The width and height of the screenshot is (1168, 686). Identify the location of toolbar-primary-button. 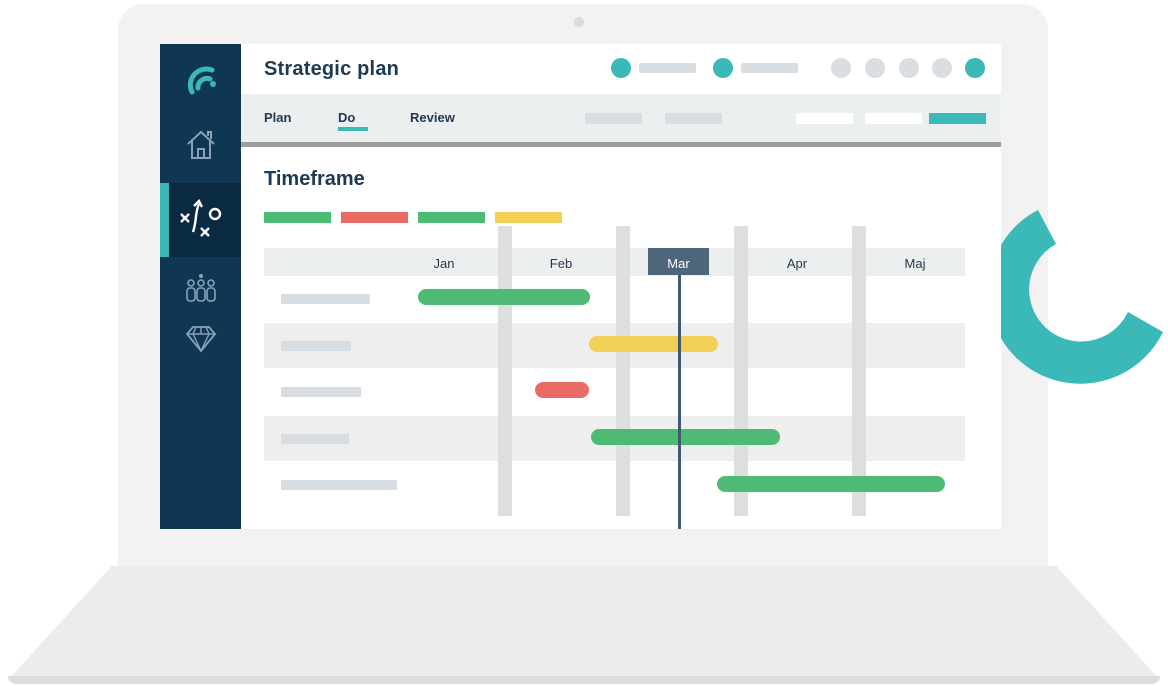
(957, 118).